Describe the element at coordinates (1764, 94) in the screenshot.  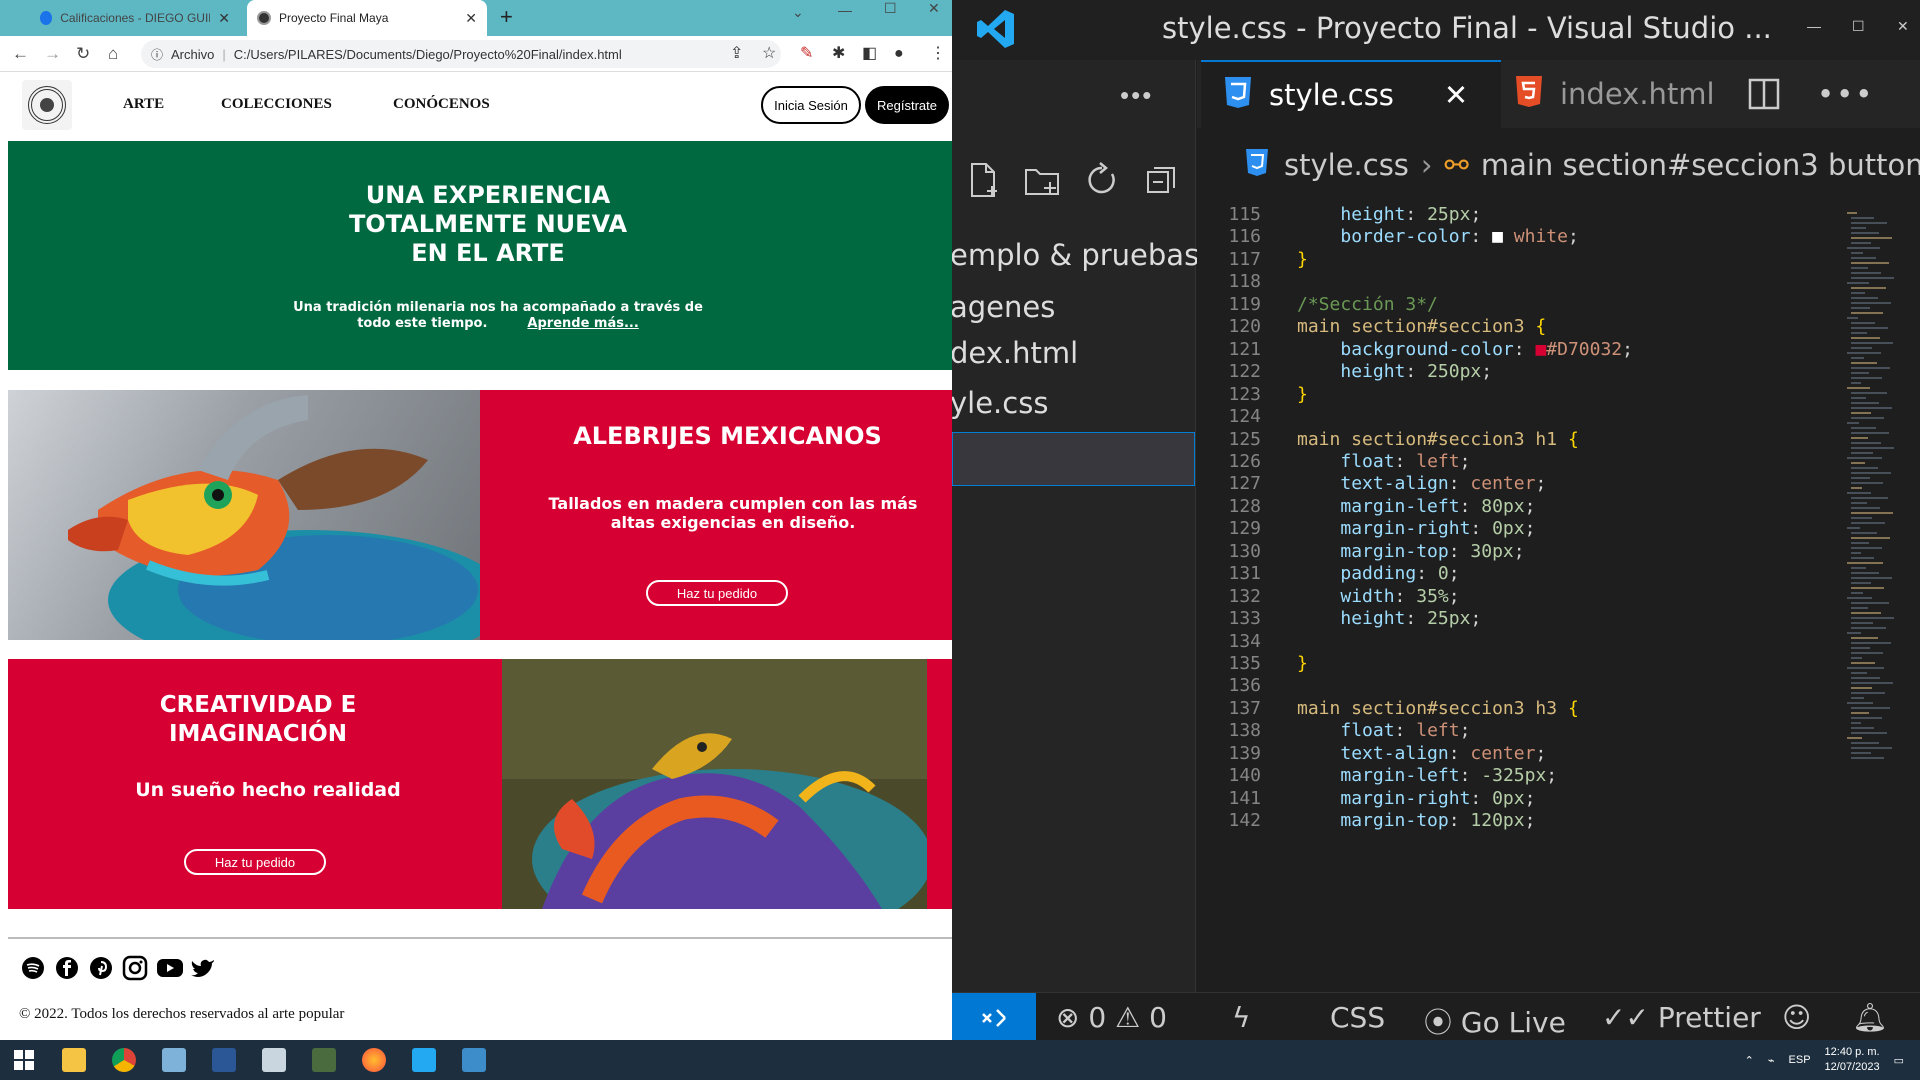
I see `split-editor-icon` at that location.